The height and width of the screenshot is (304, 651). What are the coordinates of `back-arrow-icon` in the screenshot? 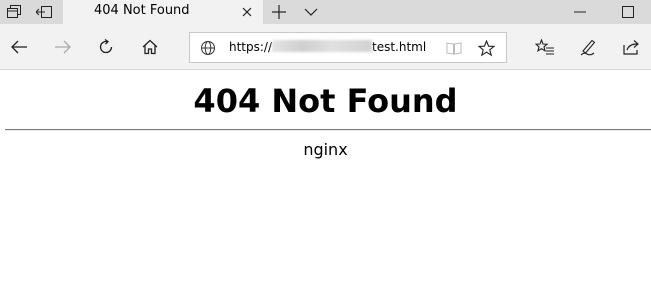 It's located at (19, 47).